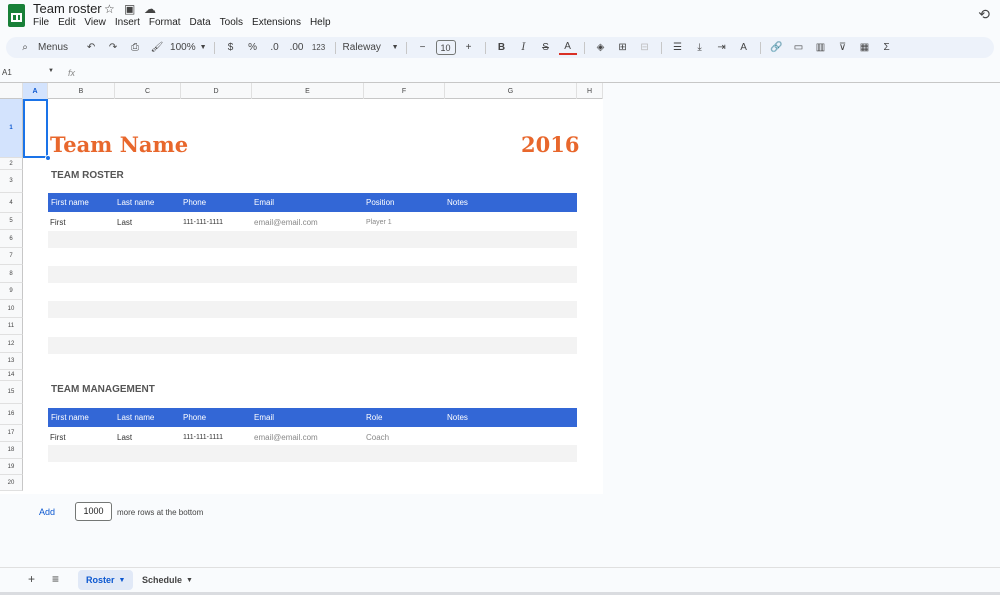  Describe the element at coordinates (41, 22) in the screenshot. I see `menu-file: File` at that location.